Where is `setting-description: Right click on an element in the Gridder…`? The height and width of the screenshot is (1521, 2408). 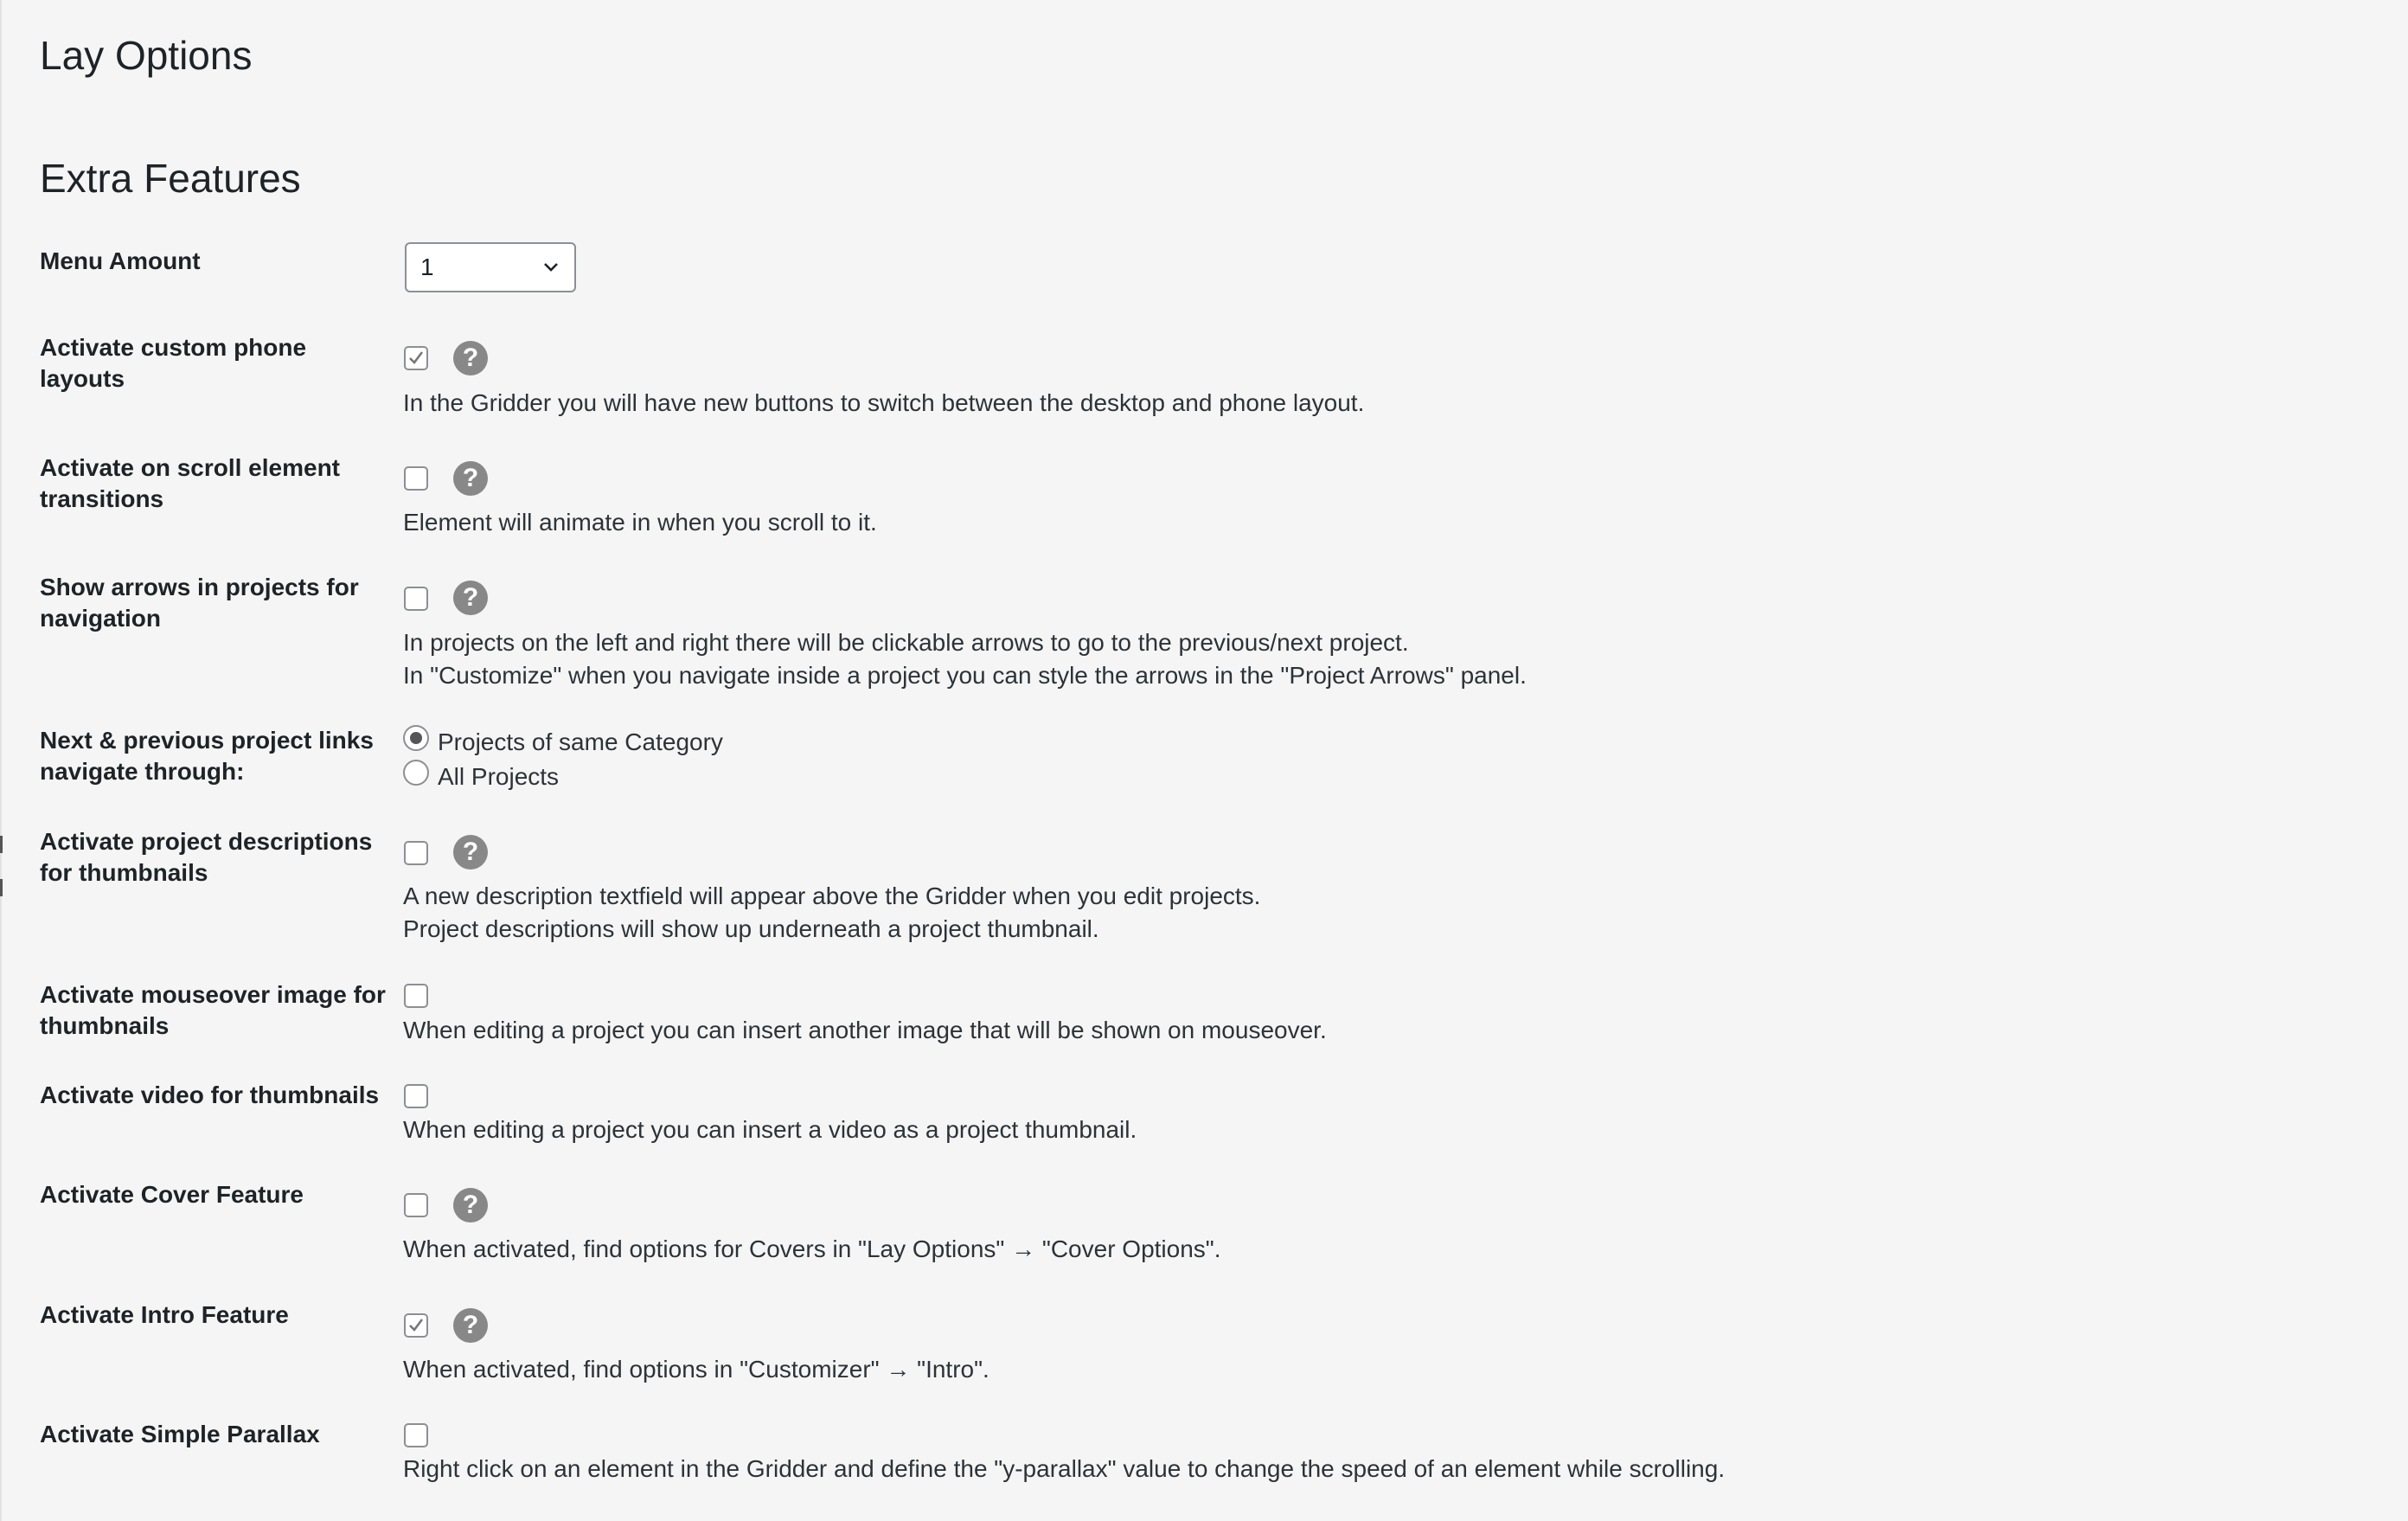 setting-description: Right click on an element in the Gridder… is located at coordinates (1064, 1468).